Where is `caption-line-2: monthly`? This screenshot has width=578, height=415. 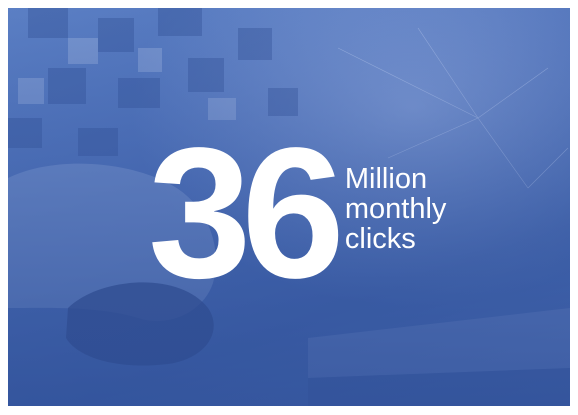
caption-line-2: monthly is located at coordinates (395, 209).